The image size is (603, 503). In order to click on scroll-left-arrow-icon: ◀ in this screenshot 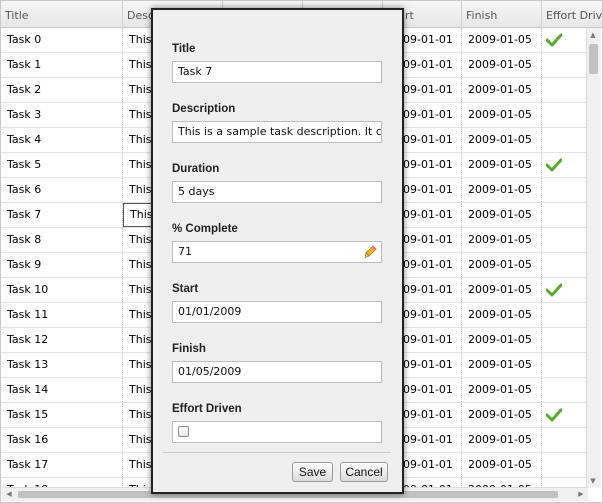, I will do `click(9, 494)`.